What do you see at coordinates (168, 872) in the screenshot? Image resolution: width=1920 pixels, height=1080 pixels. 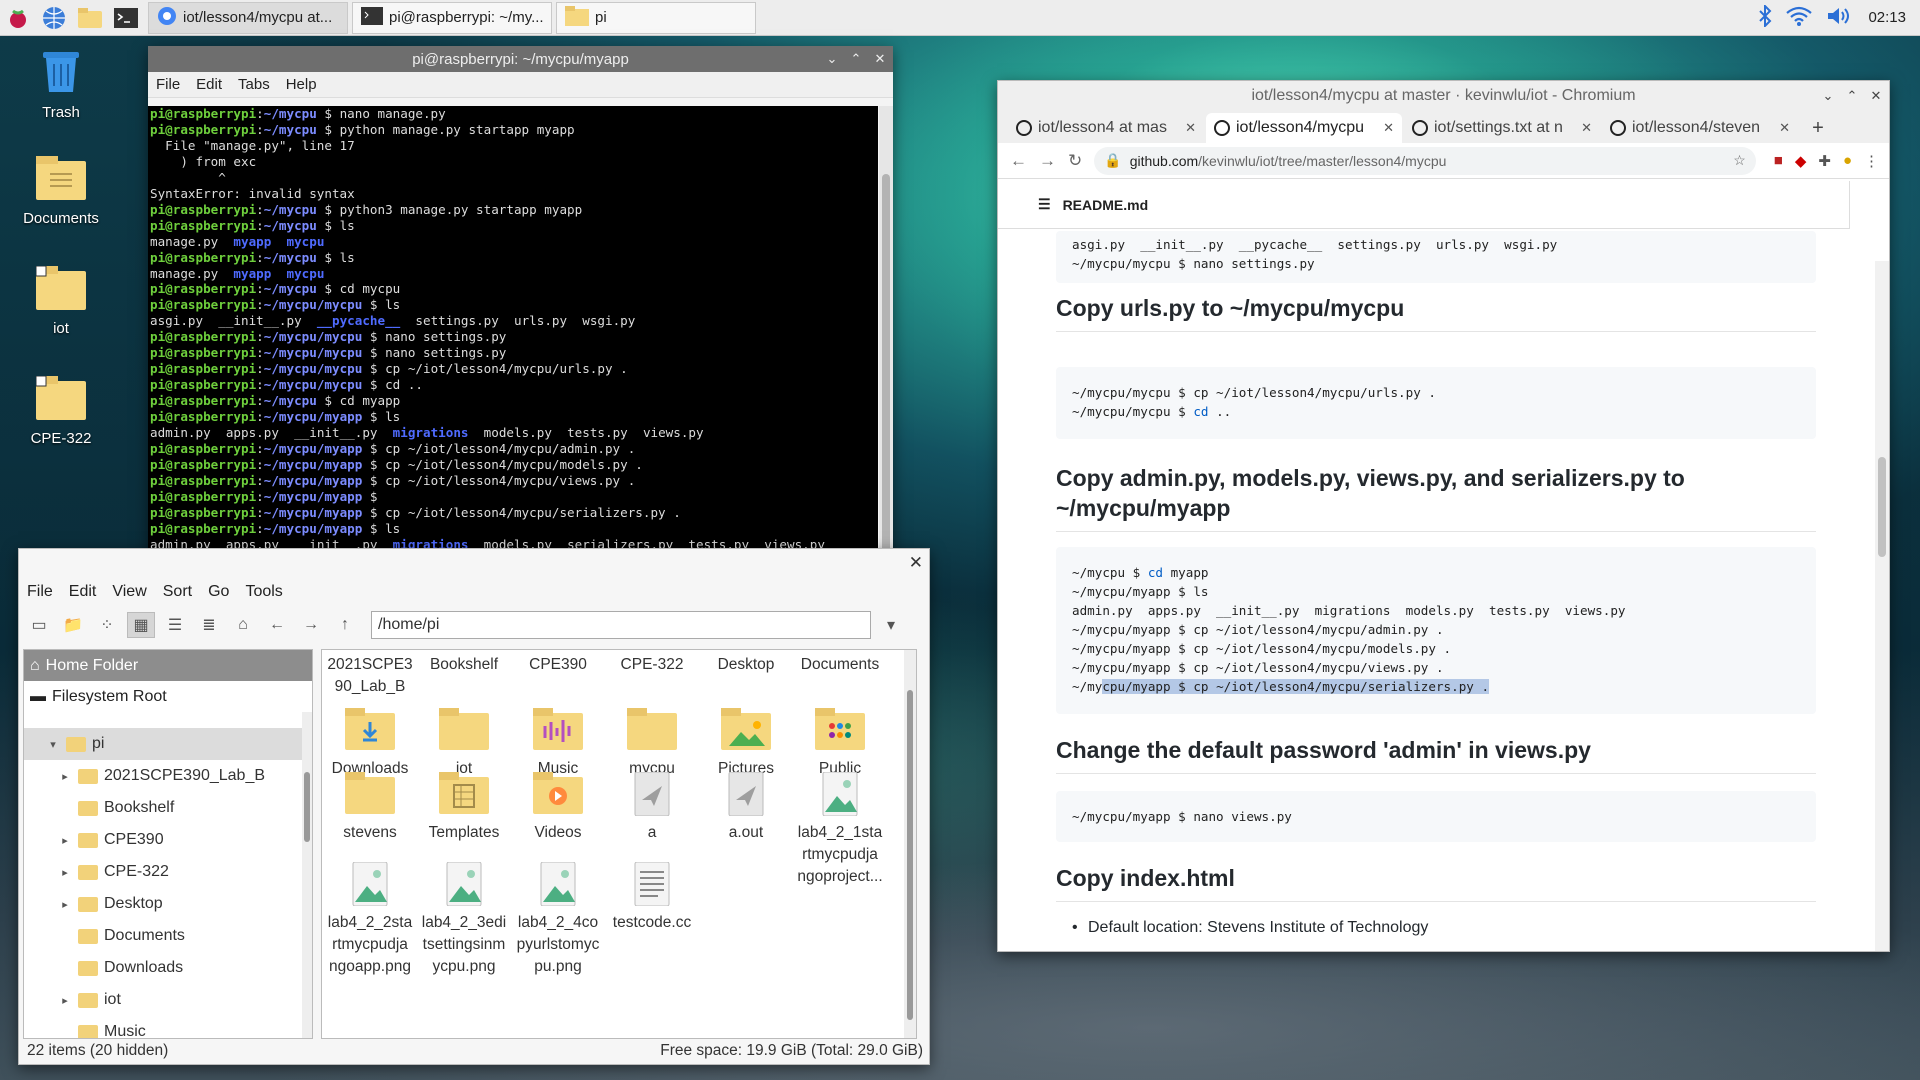 I see `tree-item-cpe-322: ▸ CPE-322` at bounding box center [168, 872].